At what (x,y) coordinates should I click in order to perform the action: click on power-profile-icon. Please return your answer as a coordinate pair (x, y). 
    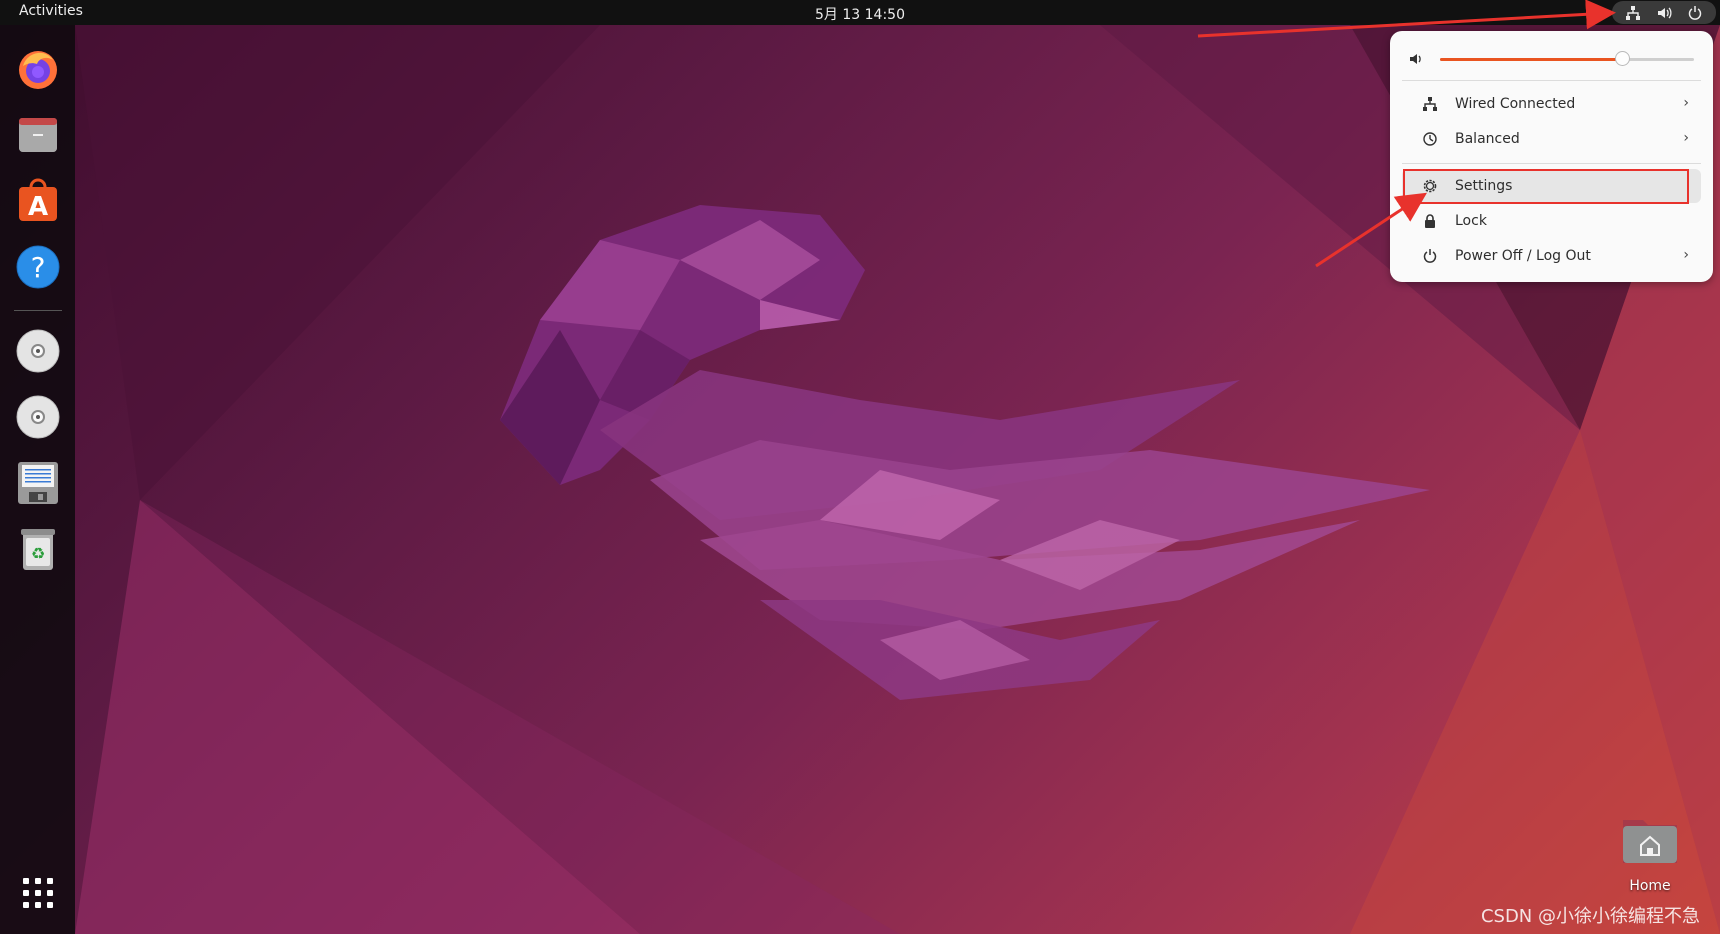
    Looking at the image, I should click on (1430, 139).